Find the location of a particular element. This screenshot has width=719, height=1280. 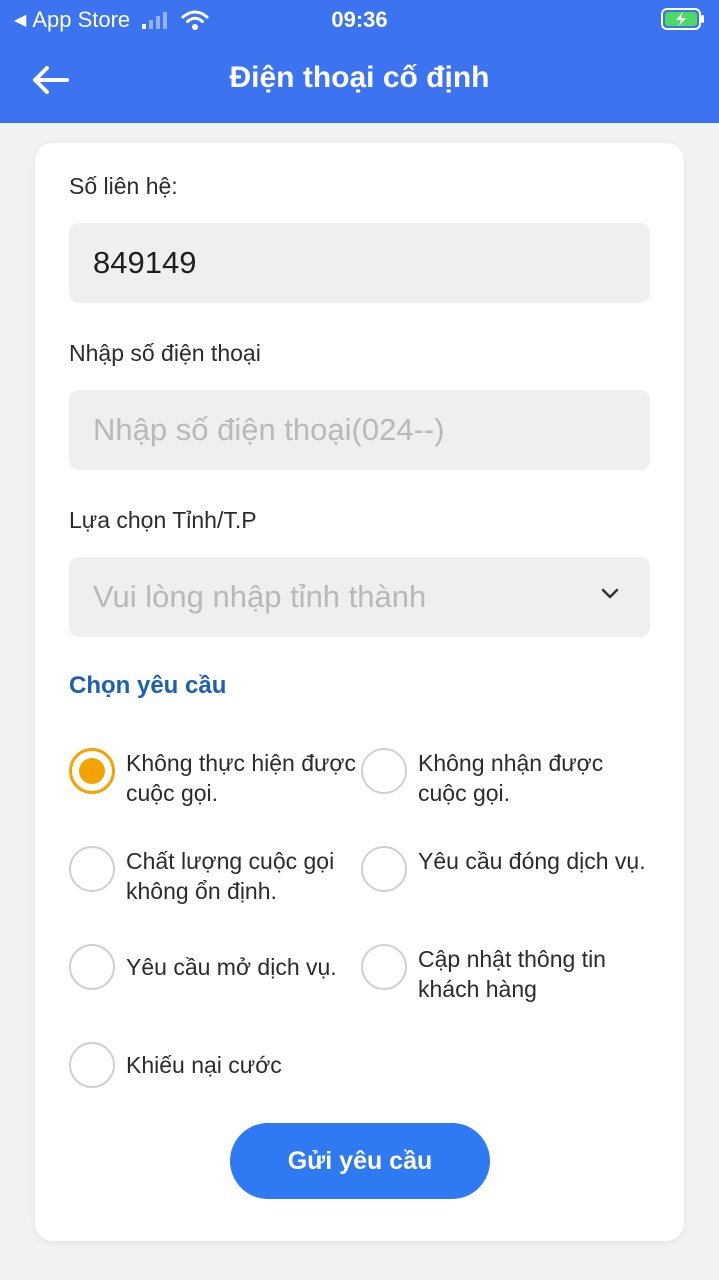

app-header: ◀ App Store 09:36 Điện thoại cố định is located at coordinates (359, 61).